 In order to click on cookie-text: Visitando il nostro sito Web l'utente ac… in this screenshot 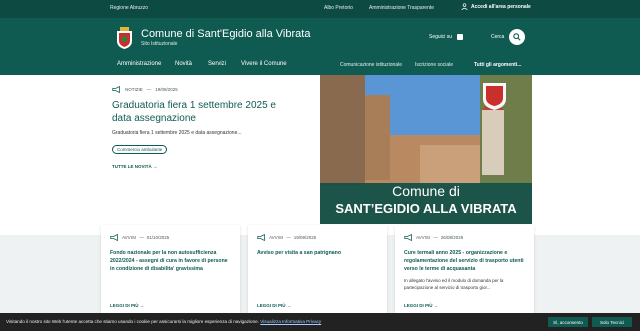, I will do `click(132, 321)`.